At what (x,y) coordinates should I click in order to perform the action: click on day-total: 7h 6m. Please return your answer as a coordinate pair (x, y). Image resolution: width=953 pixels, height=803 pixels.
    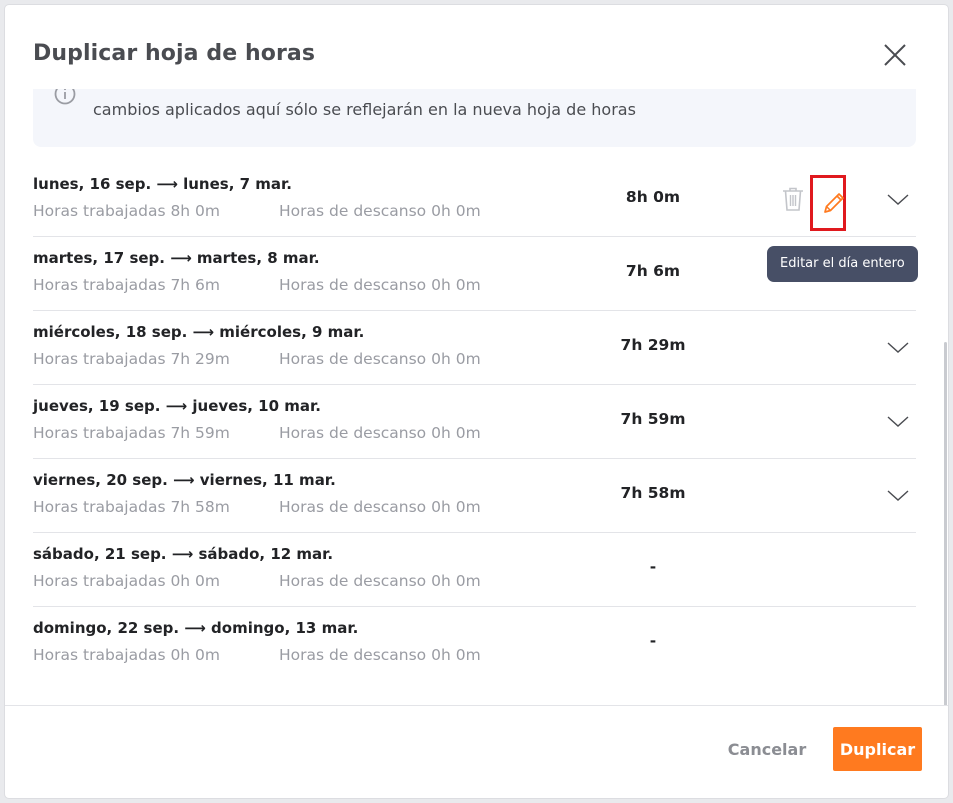
    Looking at the image, I should click on (653, 271).